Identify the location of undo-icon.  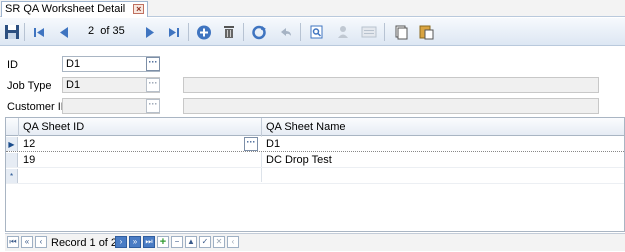
(286, 32).